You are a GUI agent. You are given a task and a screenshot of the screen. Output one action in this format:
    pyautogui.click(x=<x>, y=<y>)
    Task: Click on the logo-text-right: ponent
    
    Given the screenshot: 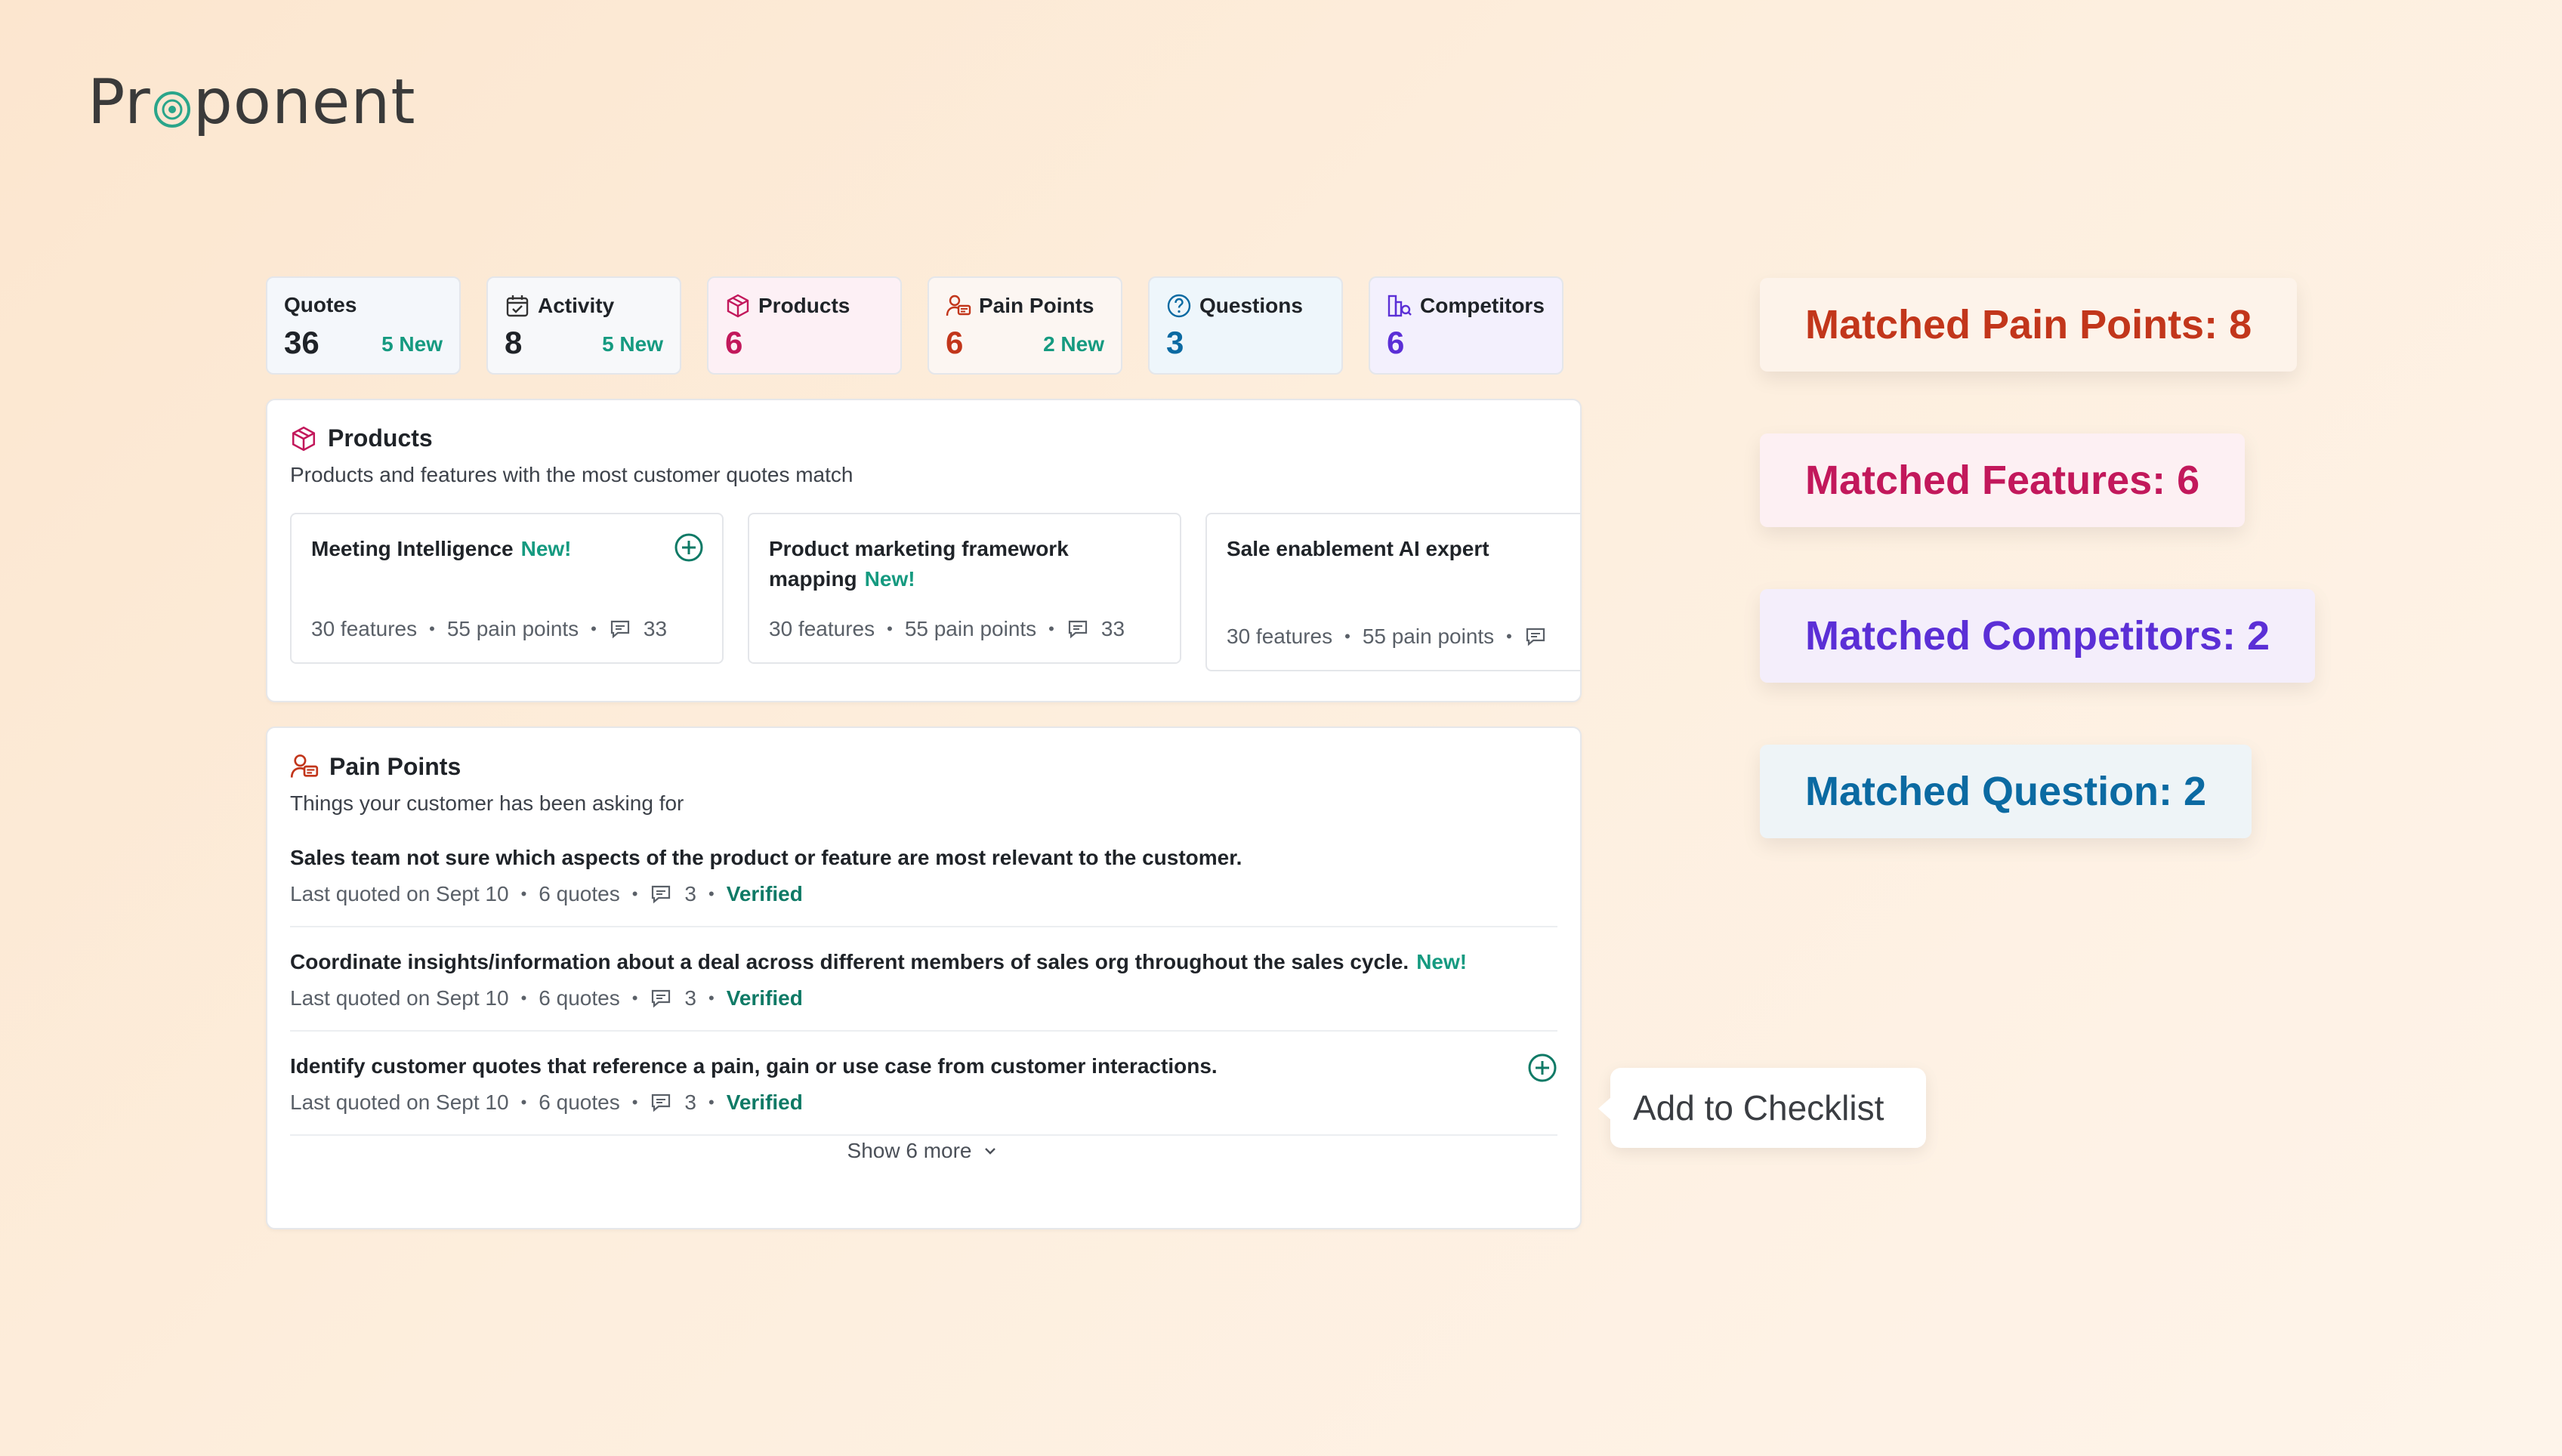 What is the action you would take?
    pyautogui.click(x=304, y=102)
    